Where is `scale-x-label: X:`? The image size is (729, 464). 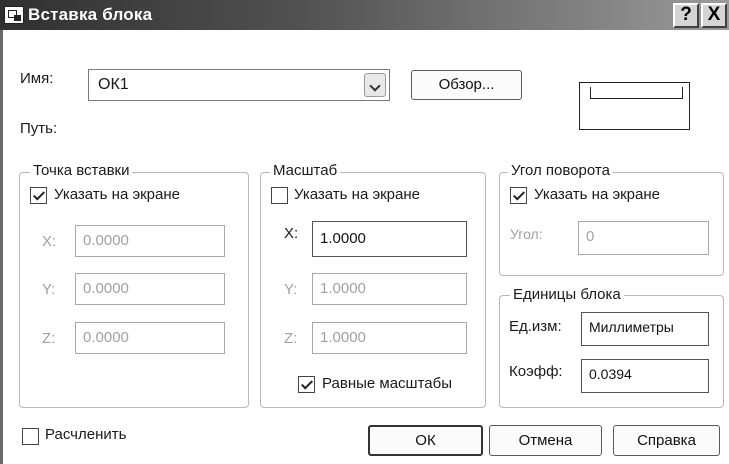 scale-x-label: X: is located at coordinates (291, 233).